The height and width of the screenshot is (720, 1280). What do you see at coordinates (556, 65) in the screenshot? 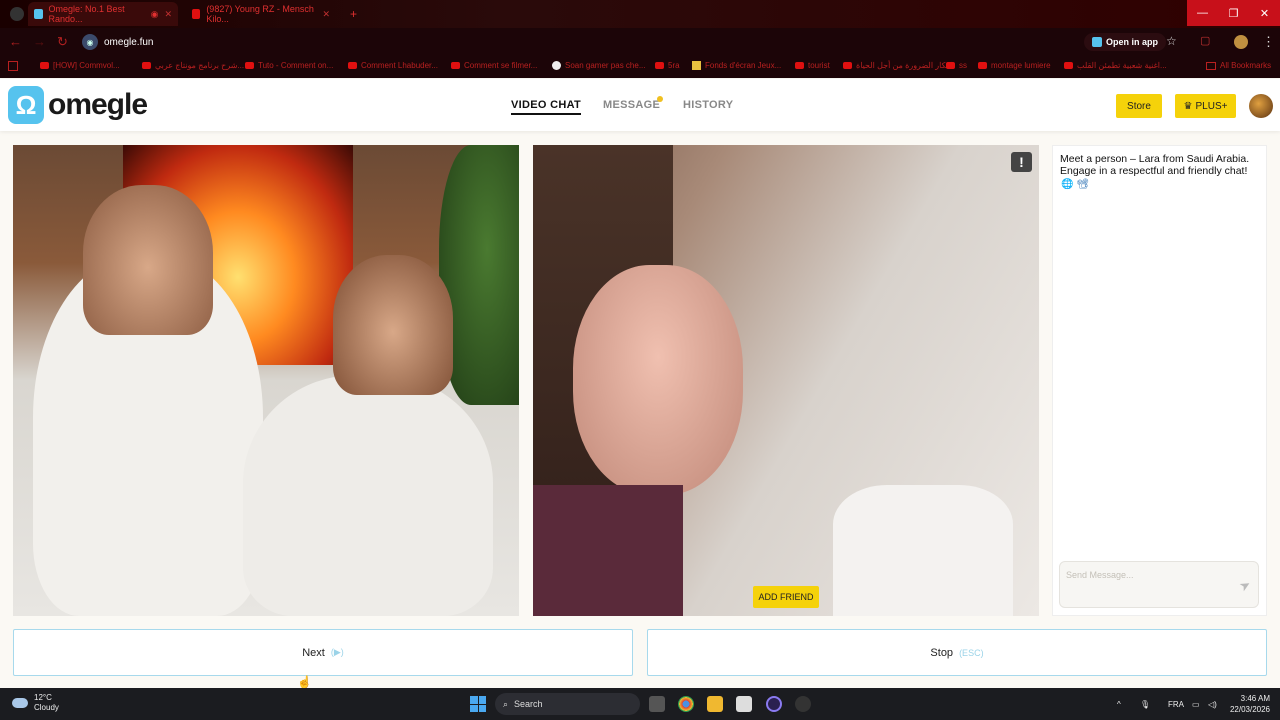
I see `google-icon` at bounding box center [556, 65].